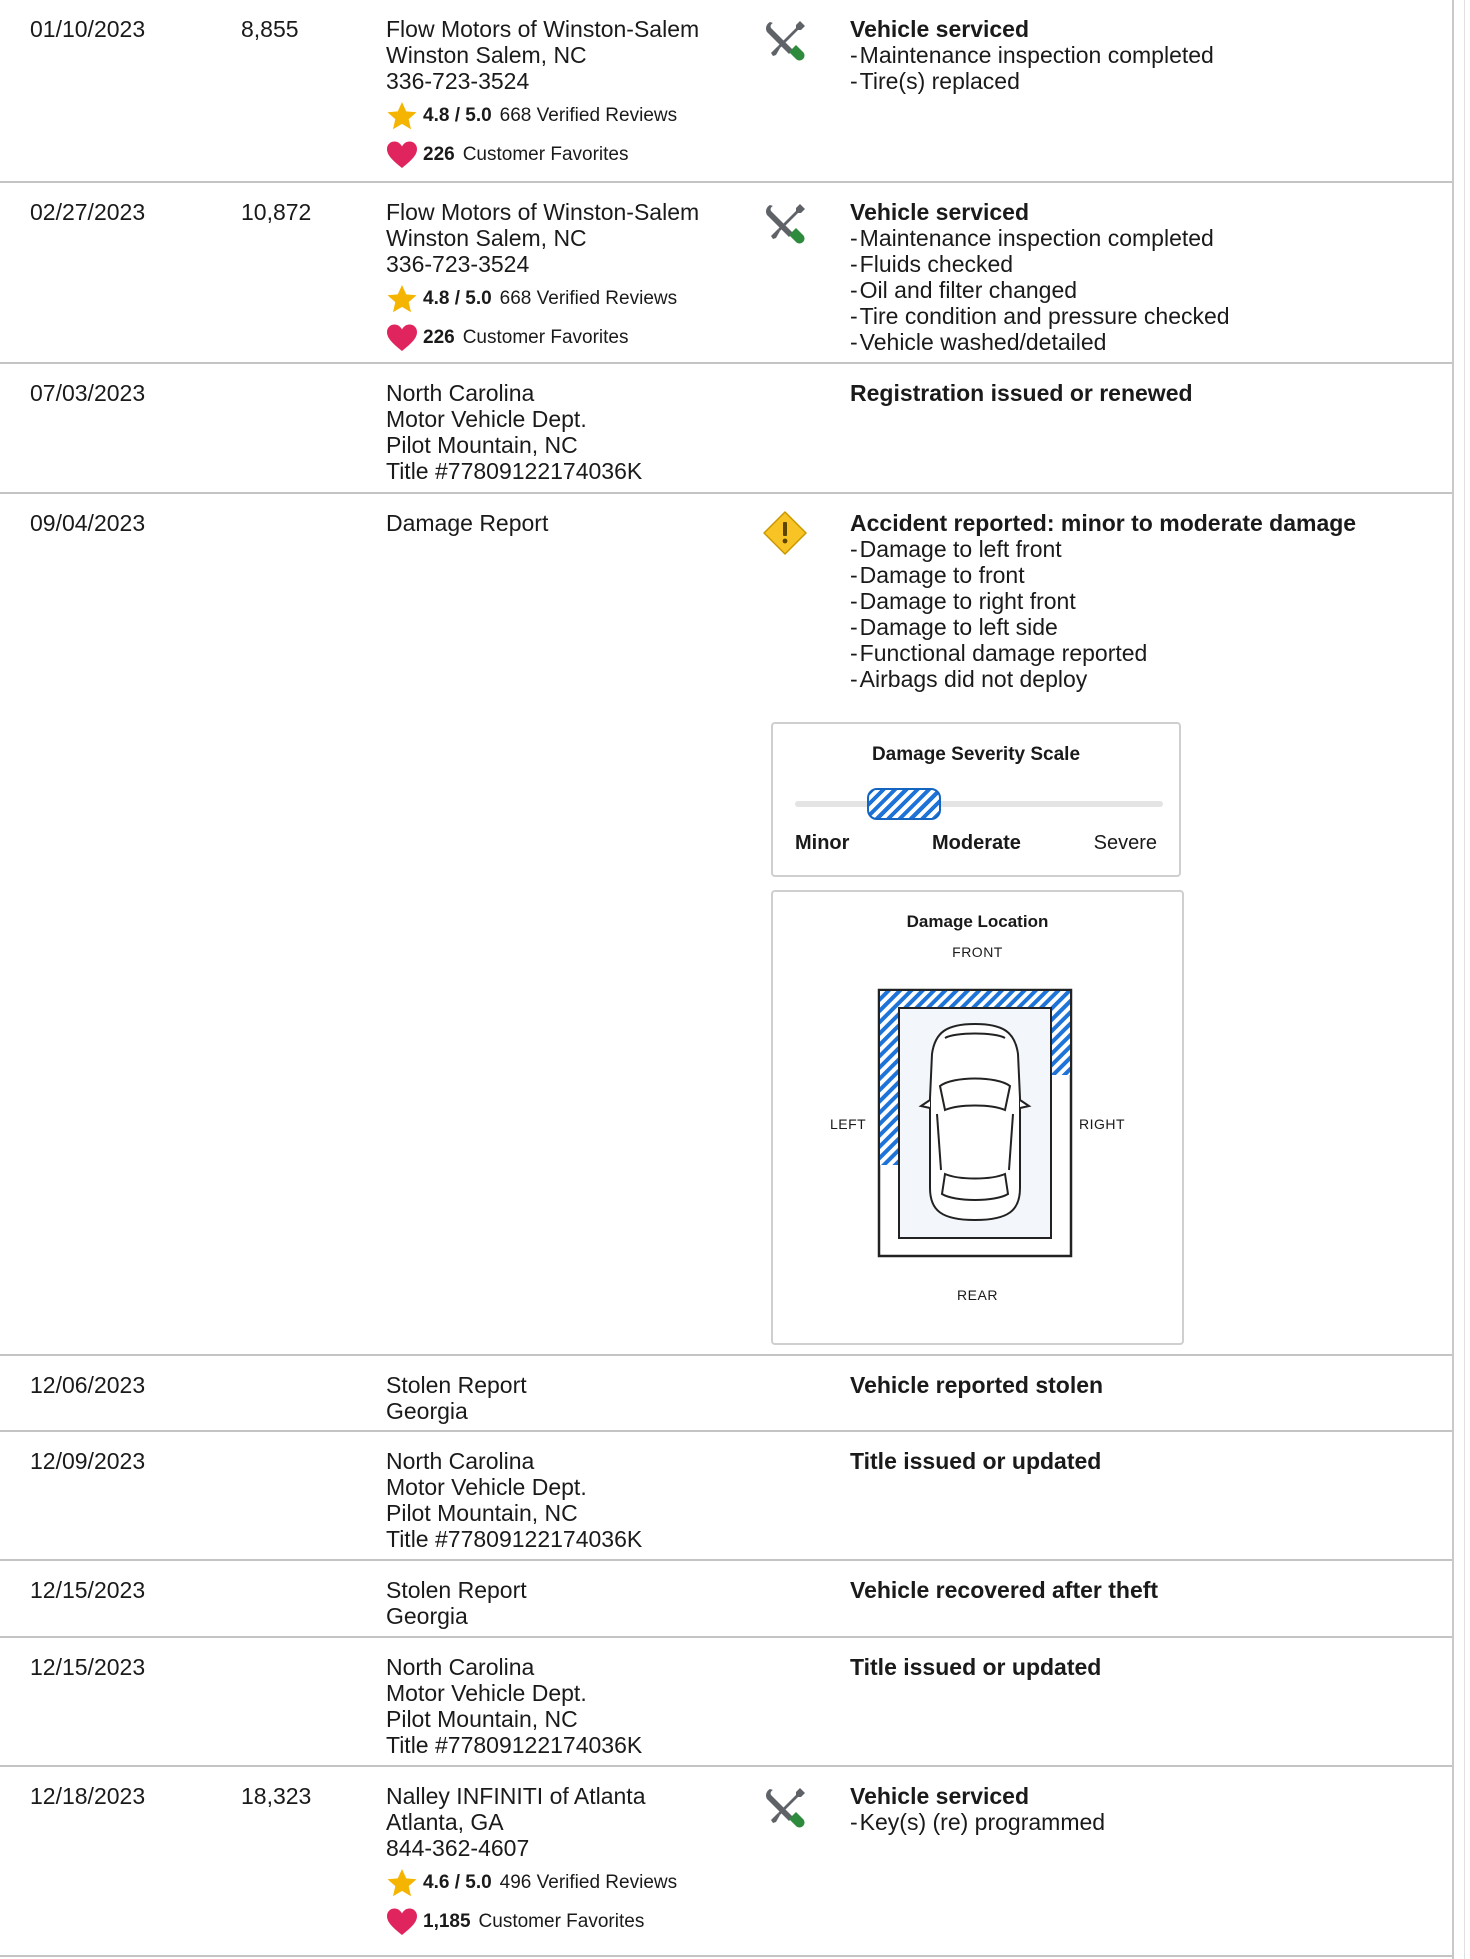 The image size is (1470, 1959). Describe the element at coordinates (439, 337) in the screenshot. I see `favorites-count: 226` at that location.